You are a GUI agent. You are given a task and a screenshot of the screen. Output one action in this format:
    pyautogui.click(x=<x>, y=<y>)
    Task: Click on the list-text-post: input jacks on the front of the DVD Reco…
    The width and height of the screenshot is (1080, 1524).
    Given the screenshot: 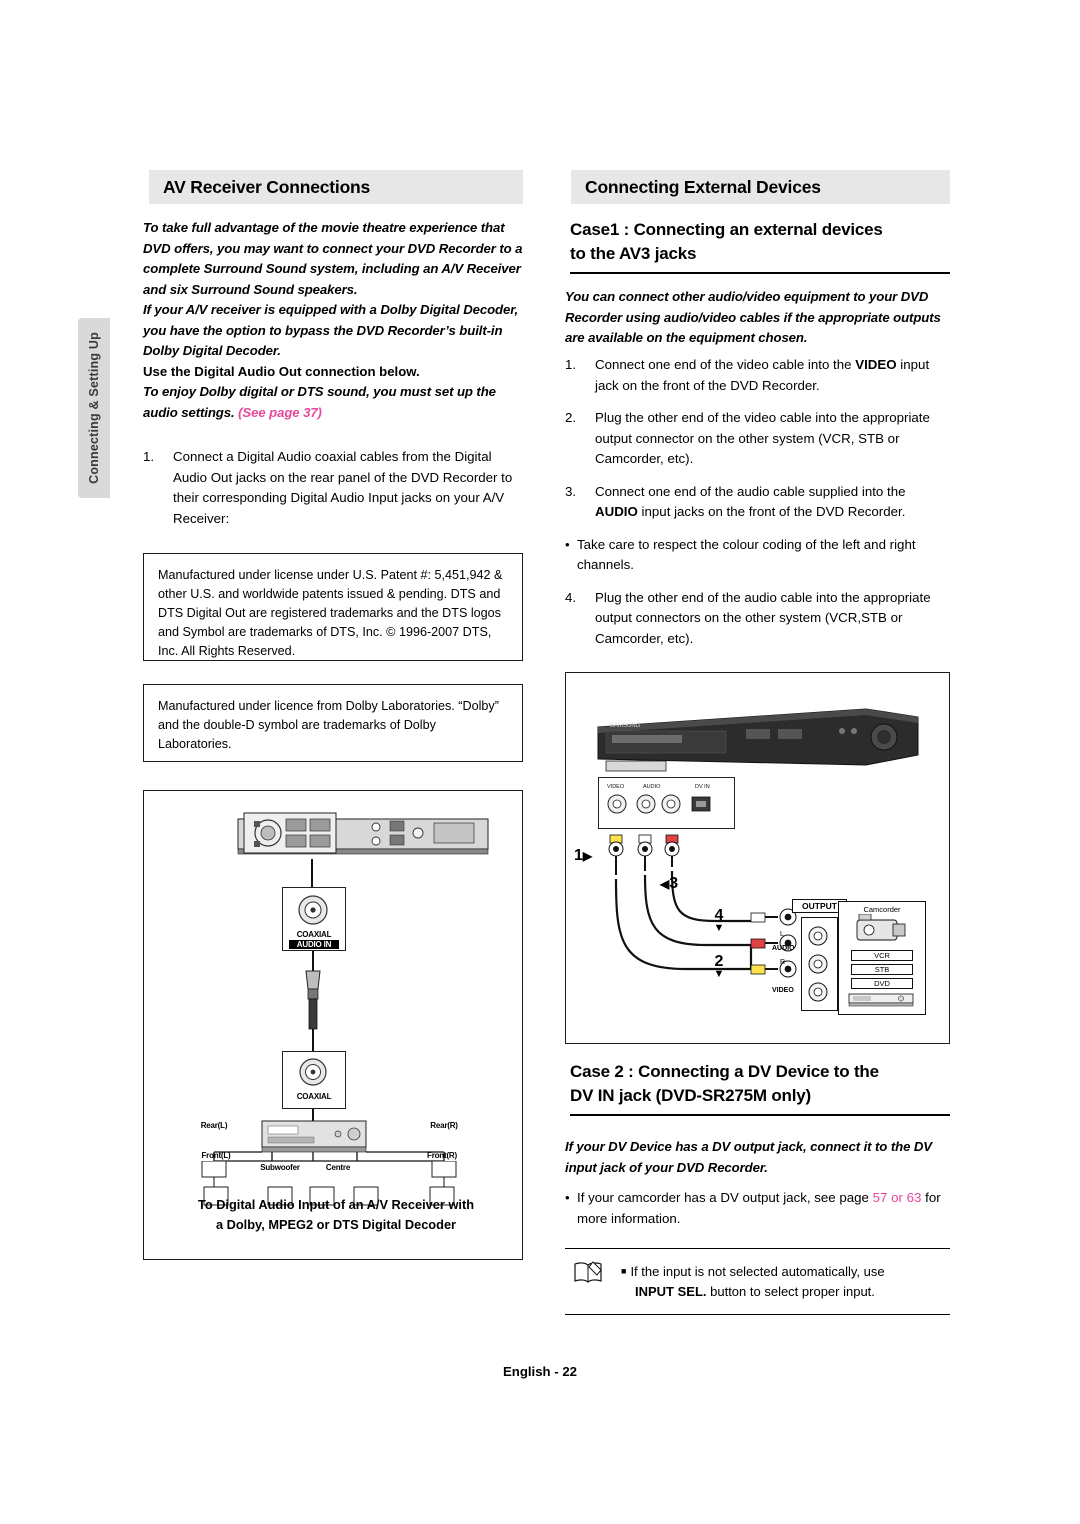 What is the action you would take?
    pyautogui.click(x=771, y=511)
    